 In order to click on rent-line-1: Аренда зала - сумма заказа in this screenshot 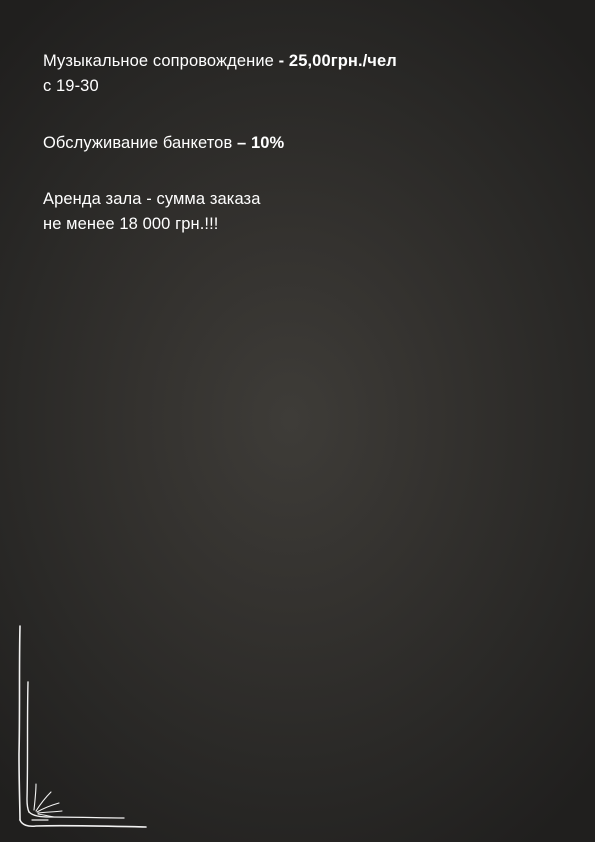, I will do `click(152, 199)`.